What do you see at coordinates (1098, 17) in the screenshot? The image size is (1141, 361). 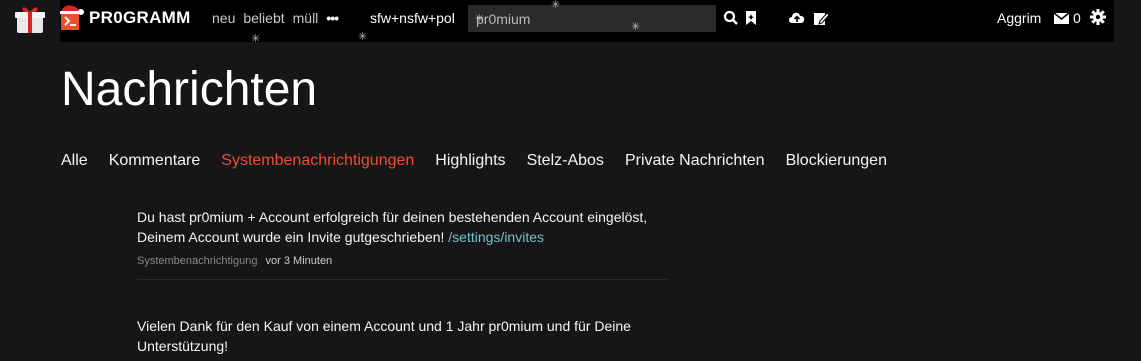 I see `gear-icon` at bounding box center [1098, 17].